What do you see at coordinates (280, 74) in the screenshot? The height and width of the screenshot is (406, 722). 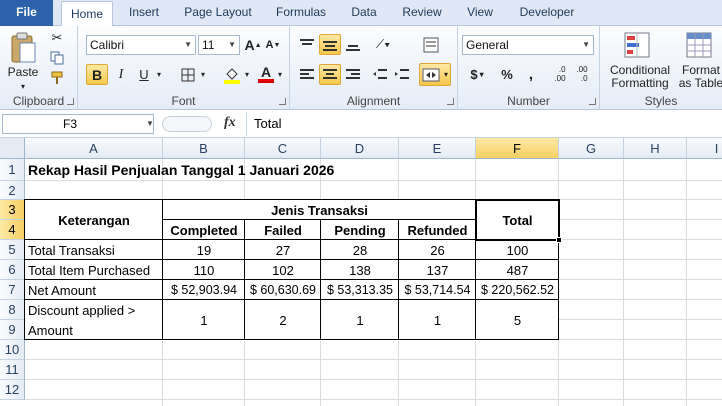 I see `font-color-dropdown-icon: ▾` at bounding box center [280, 74].